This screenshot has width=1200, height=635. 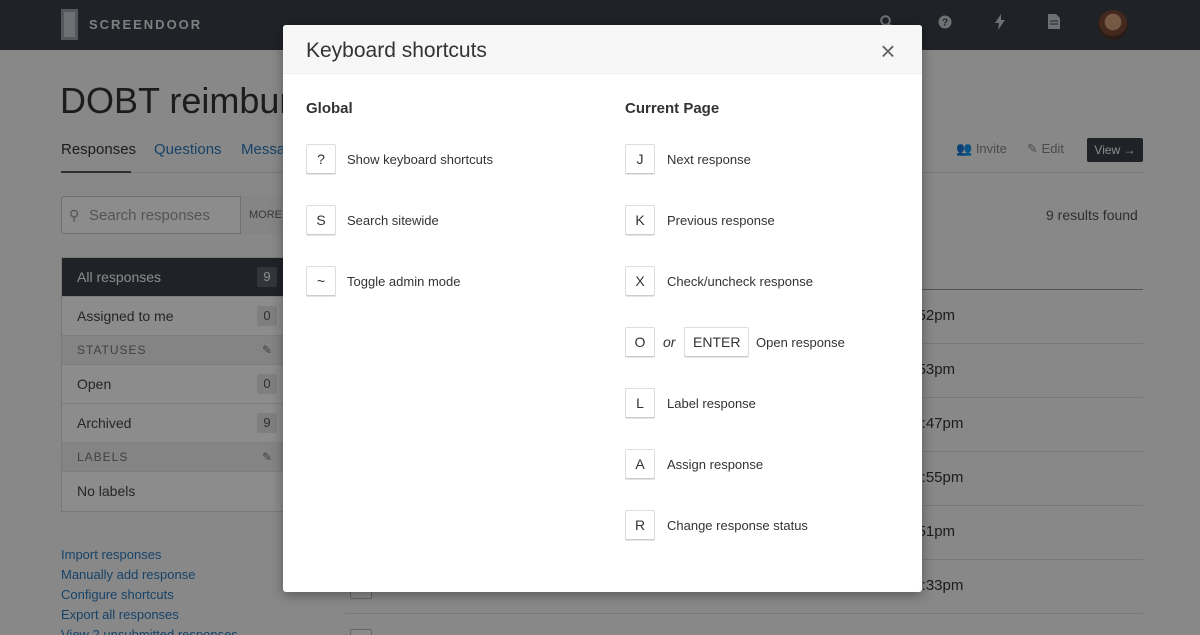 What do you see at coordinates (888, 51) in the screenshot?
I see `close-icon: ×` at bounding box center [888, 51].